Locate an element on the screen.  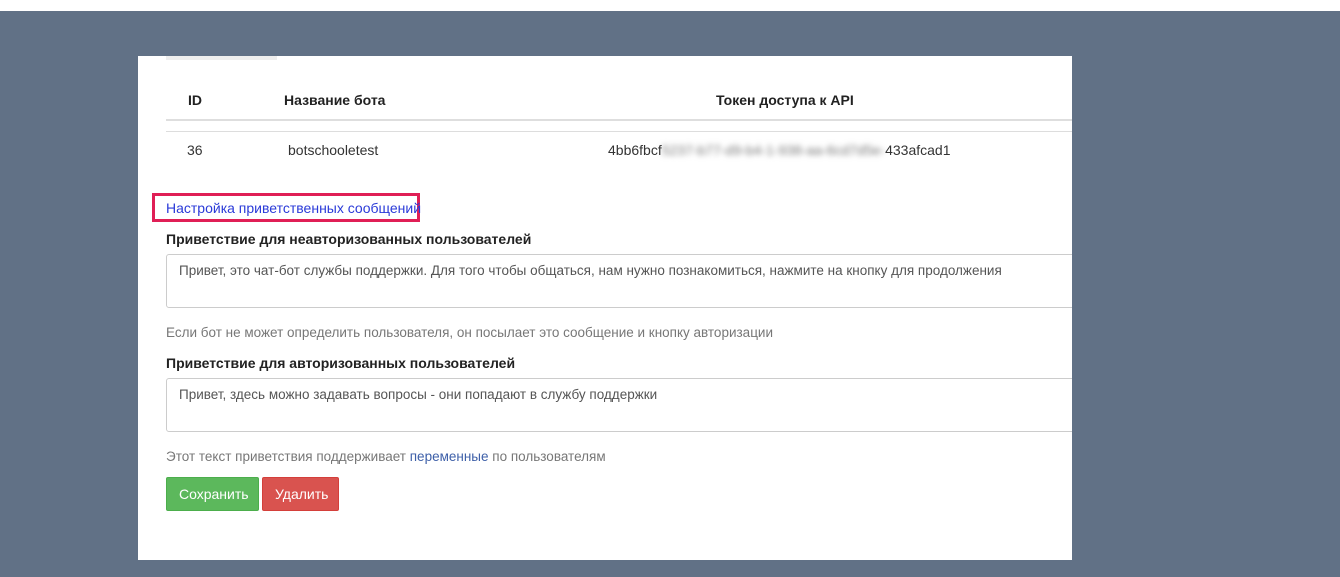
bot-id-cell: 36 is located at coordinates (195, 150).